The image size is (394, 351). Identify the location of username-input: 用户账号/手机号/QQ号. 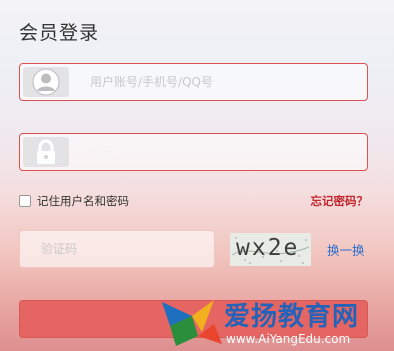
(151, 82).